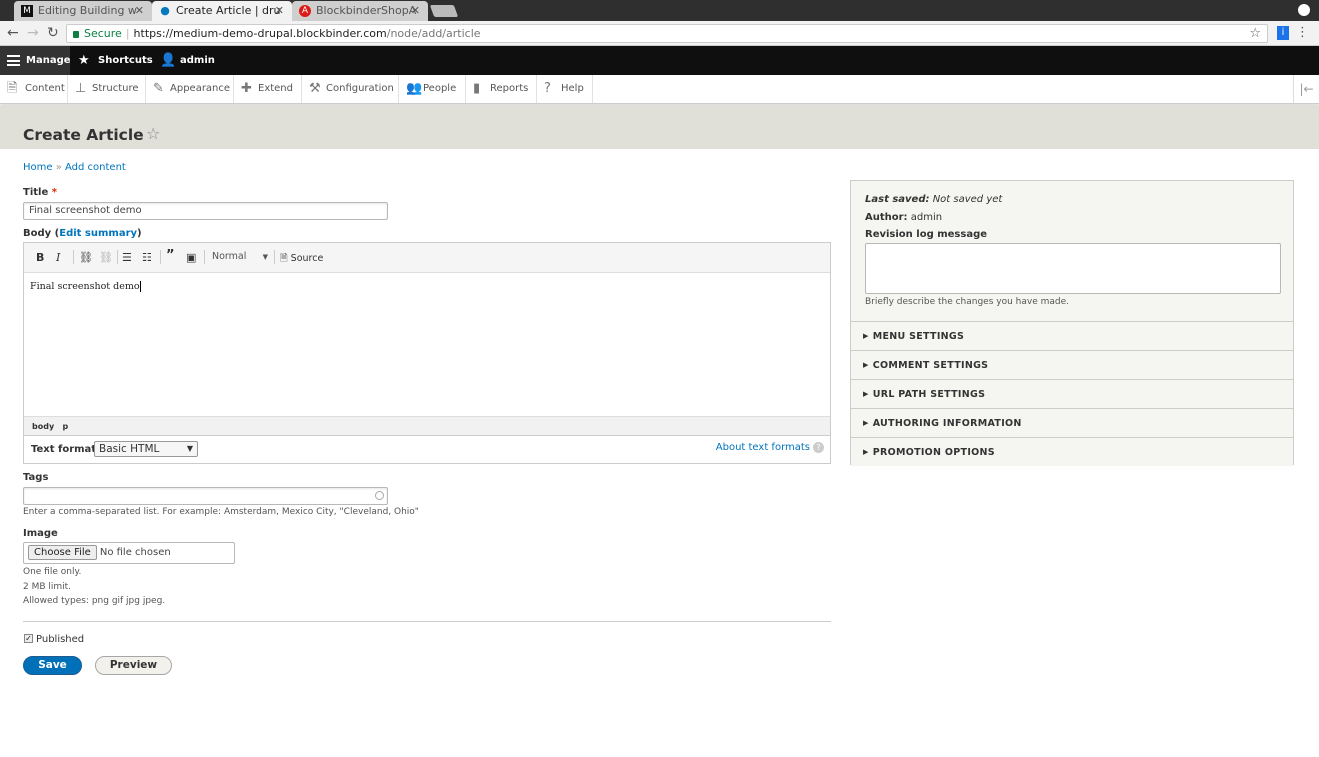 The width and height of the screenshot is (1319, 757). I want to click on tray-label: Appearance, so click(200, 88).